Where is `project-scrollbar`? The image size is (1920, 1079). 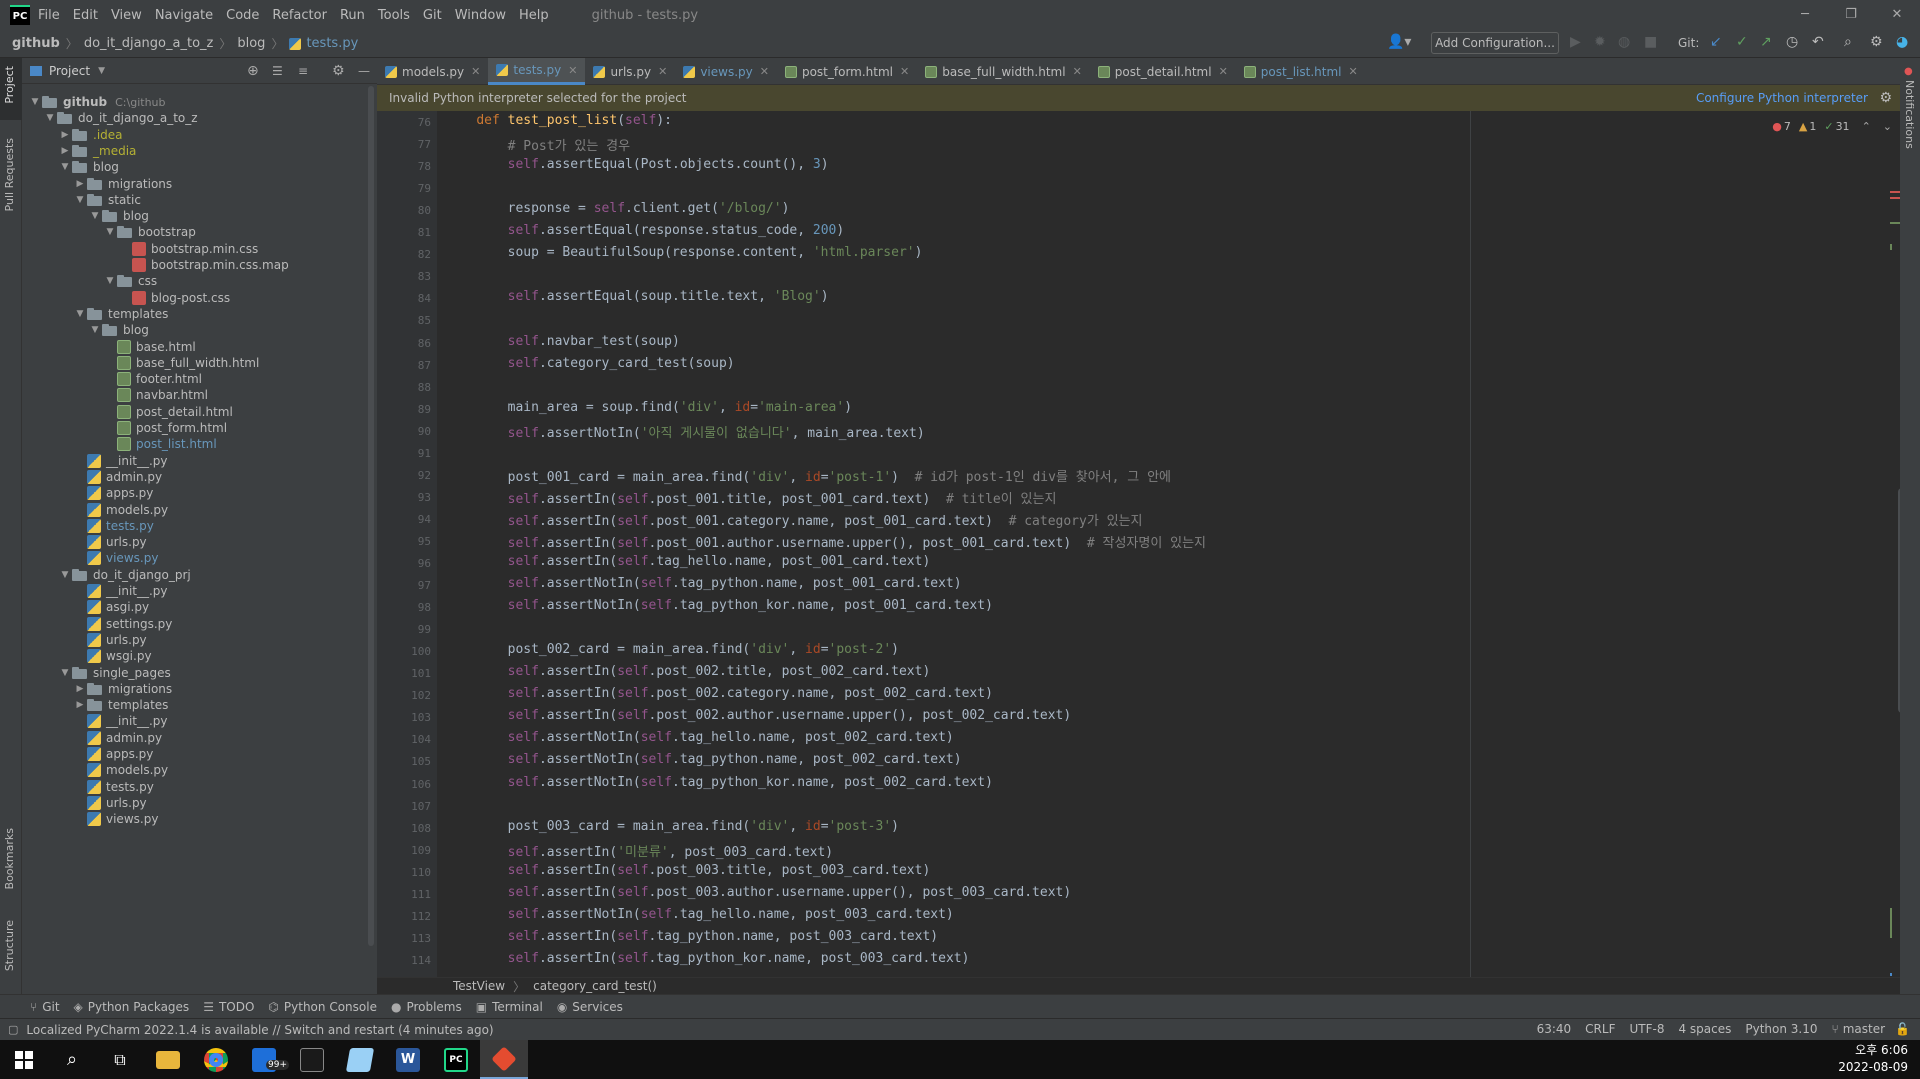 project-scrollbar is located at coordinates (371, 516).